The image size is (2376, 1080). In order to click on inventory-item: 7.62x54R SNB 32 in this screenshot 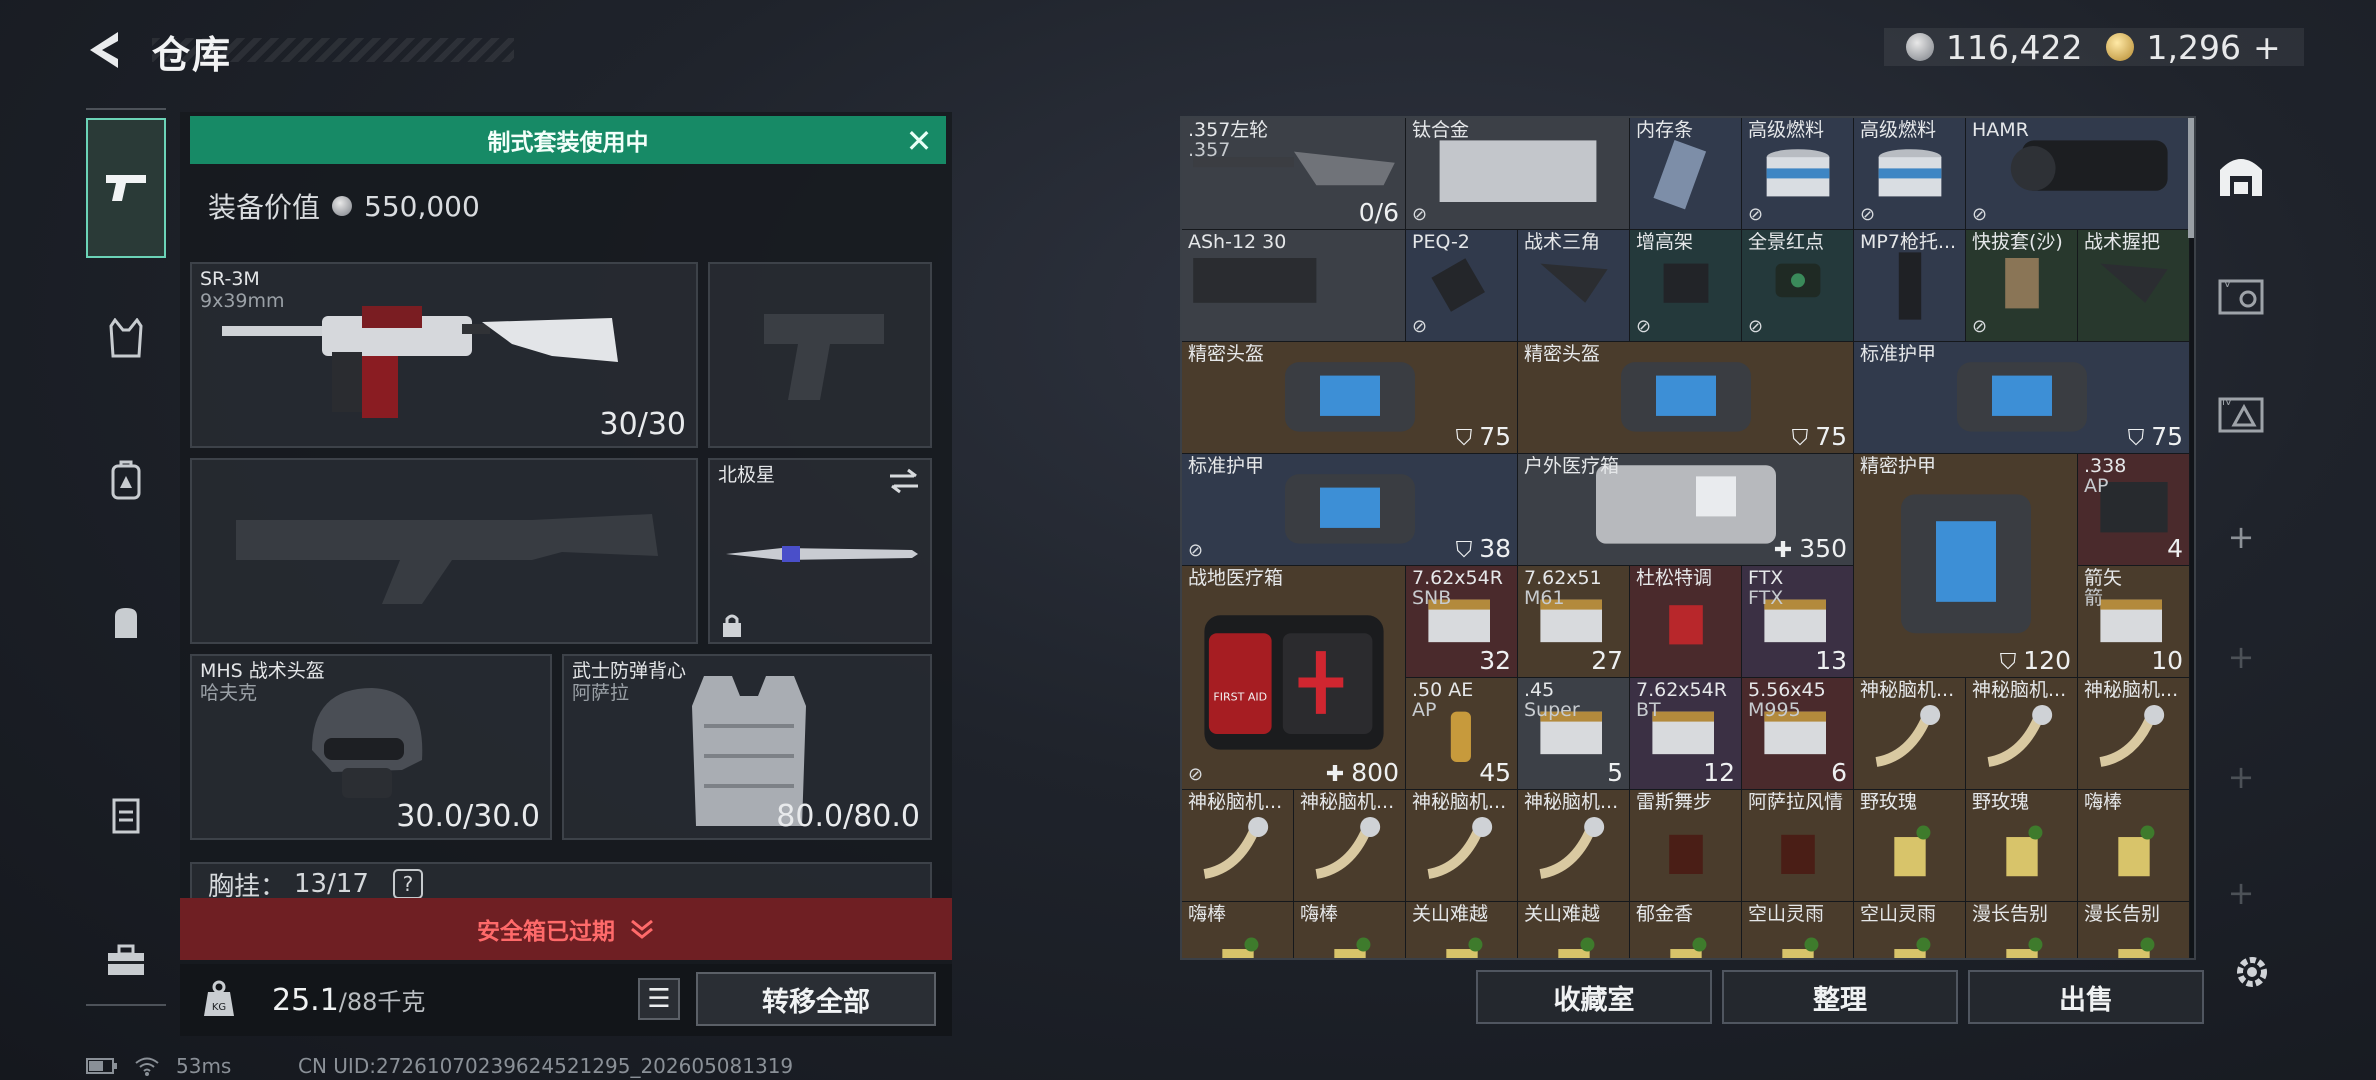, I will do `click(1462, 622)`.